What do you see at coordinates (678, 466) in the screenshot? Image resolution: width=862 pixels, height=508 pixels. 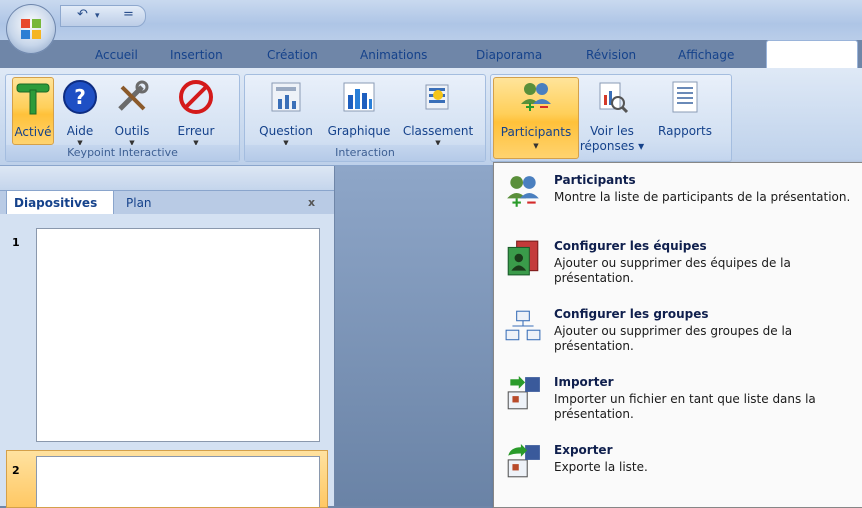 I see `menu-item-export: Exporter Exporte la liste.` at bounding box center [678, 466].